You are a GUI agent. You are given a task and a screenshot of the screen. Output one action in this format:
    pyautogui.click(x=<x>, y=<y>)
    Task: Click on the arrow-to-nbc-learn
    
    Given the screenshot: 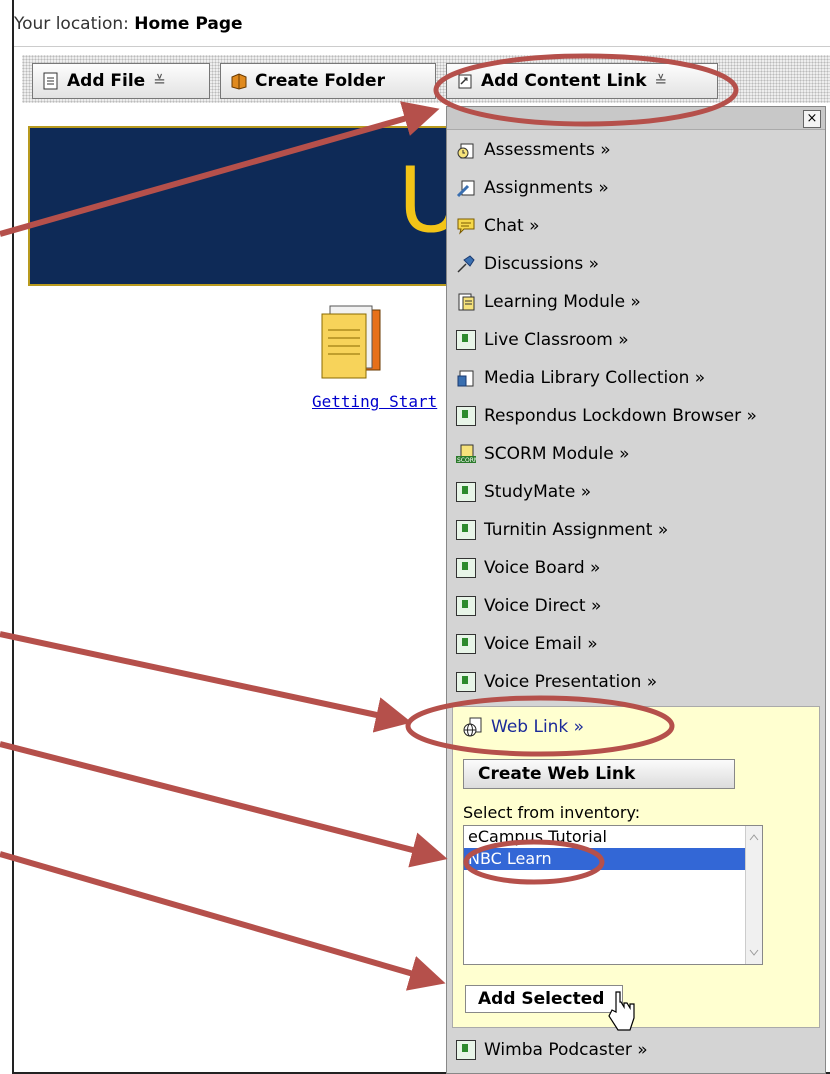 What is the action you would take?
    pyautogui.click(x=224, y=804)
    